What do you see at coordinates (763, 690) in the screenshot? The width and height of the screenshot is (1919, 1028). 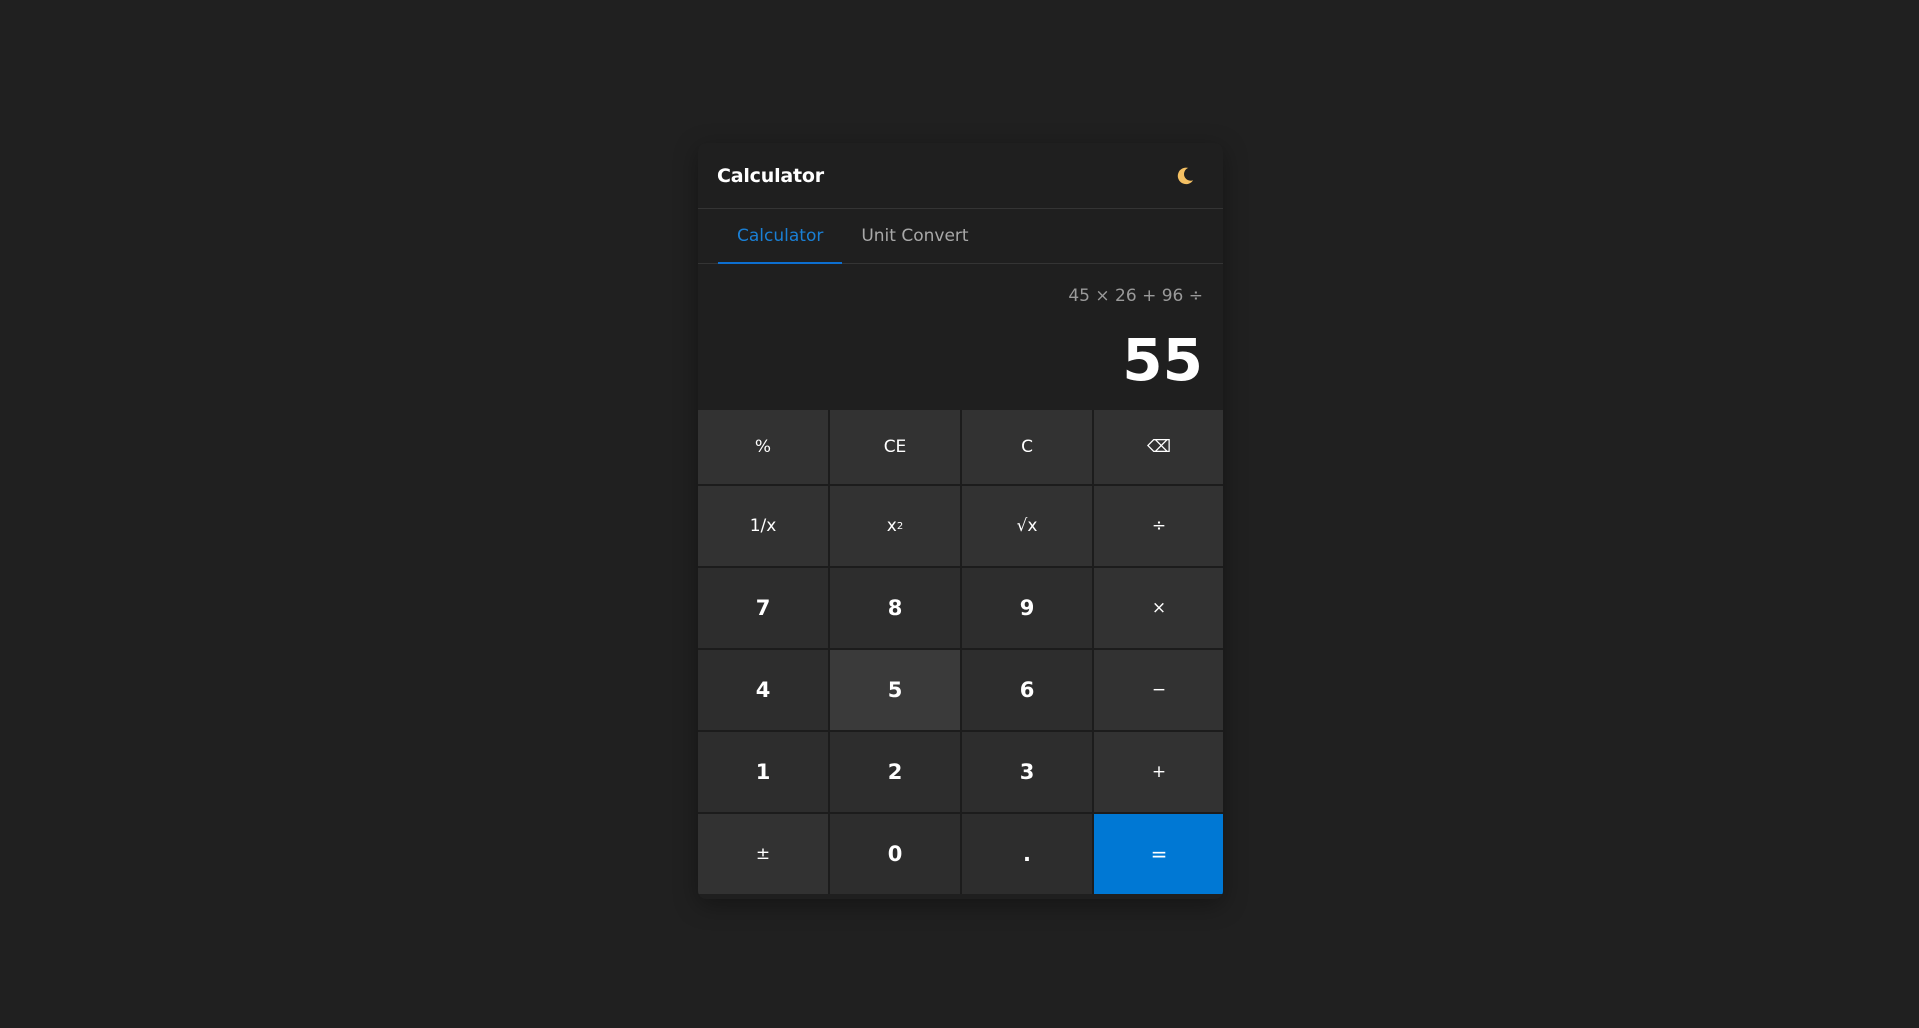 I see `digit-4-button: 4` at bounding box center [763, 690].